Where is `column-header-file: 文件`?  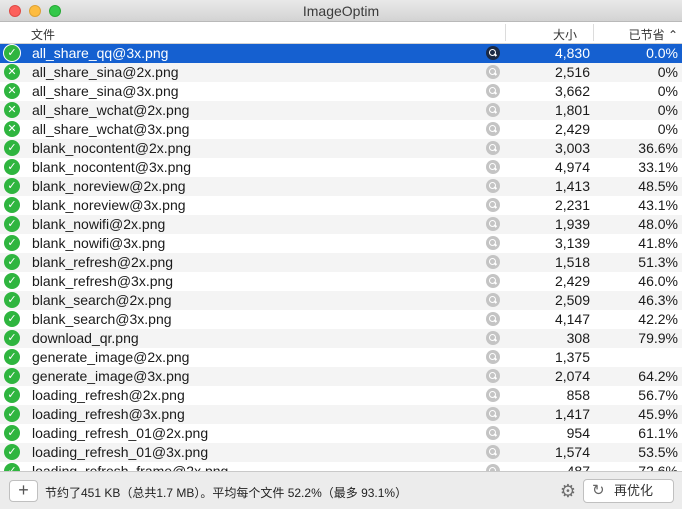
column-header-file: 文件 is located at coordinates (43, 34).